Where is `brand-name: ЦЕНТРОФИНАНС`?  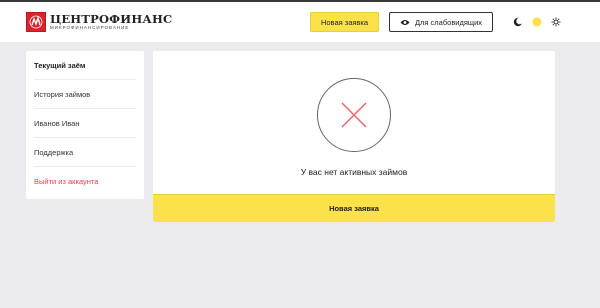 brand-name: ЦЕНТРОФИНАНС is located at coordinates (111, 19).